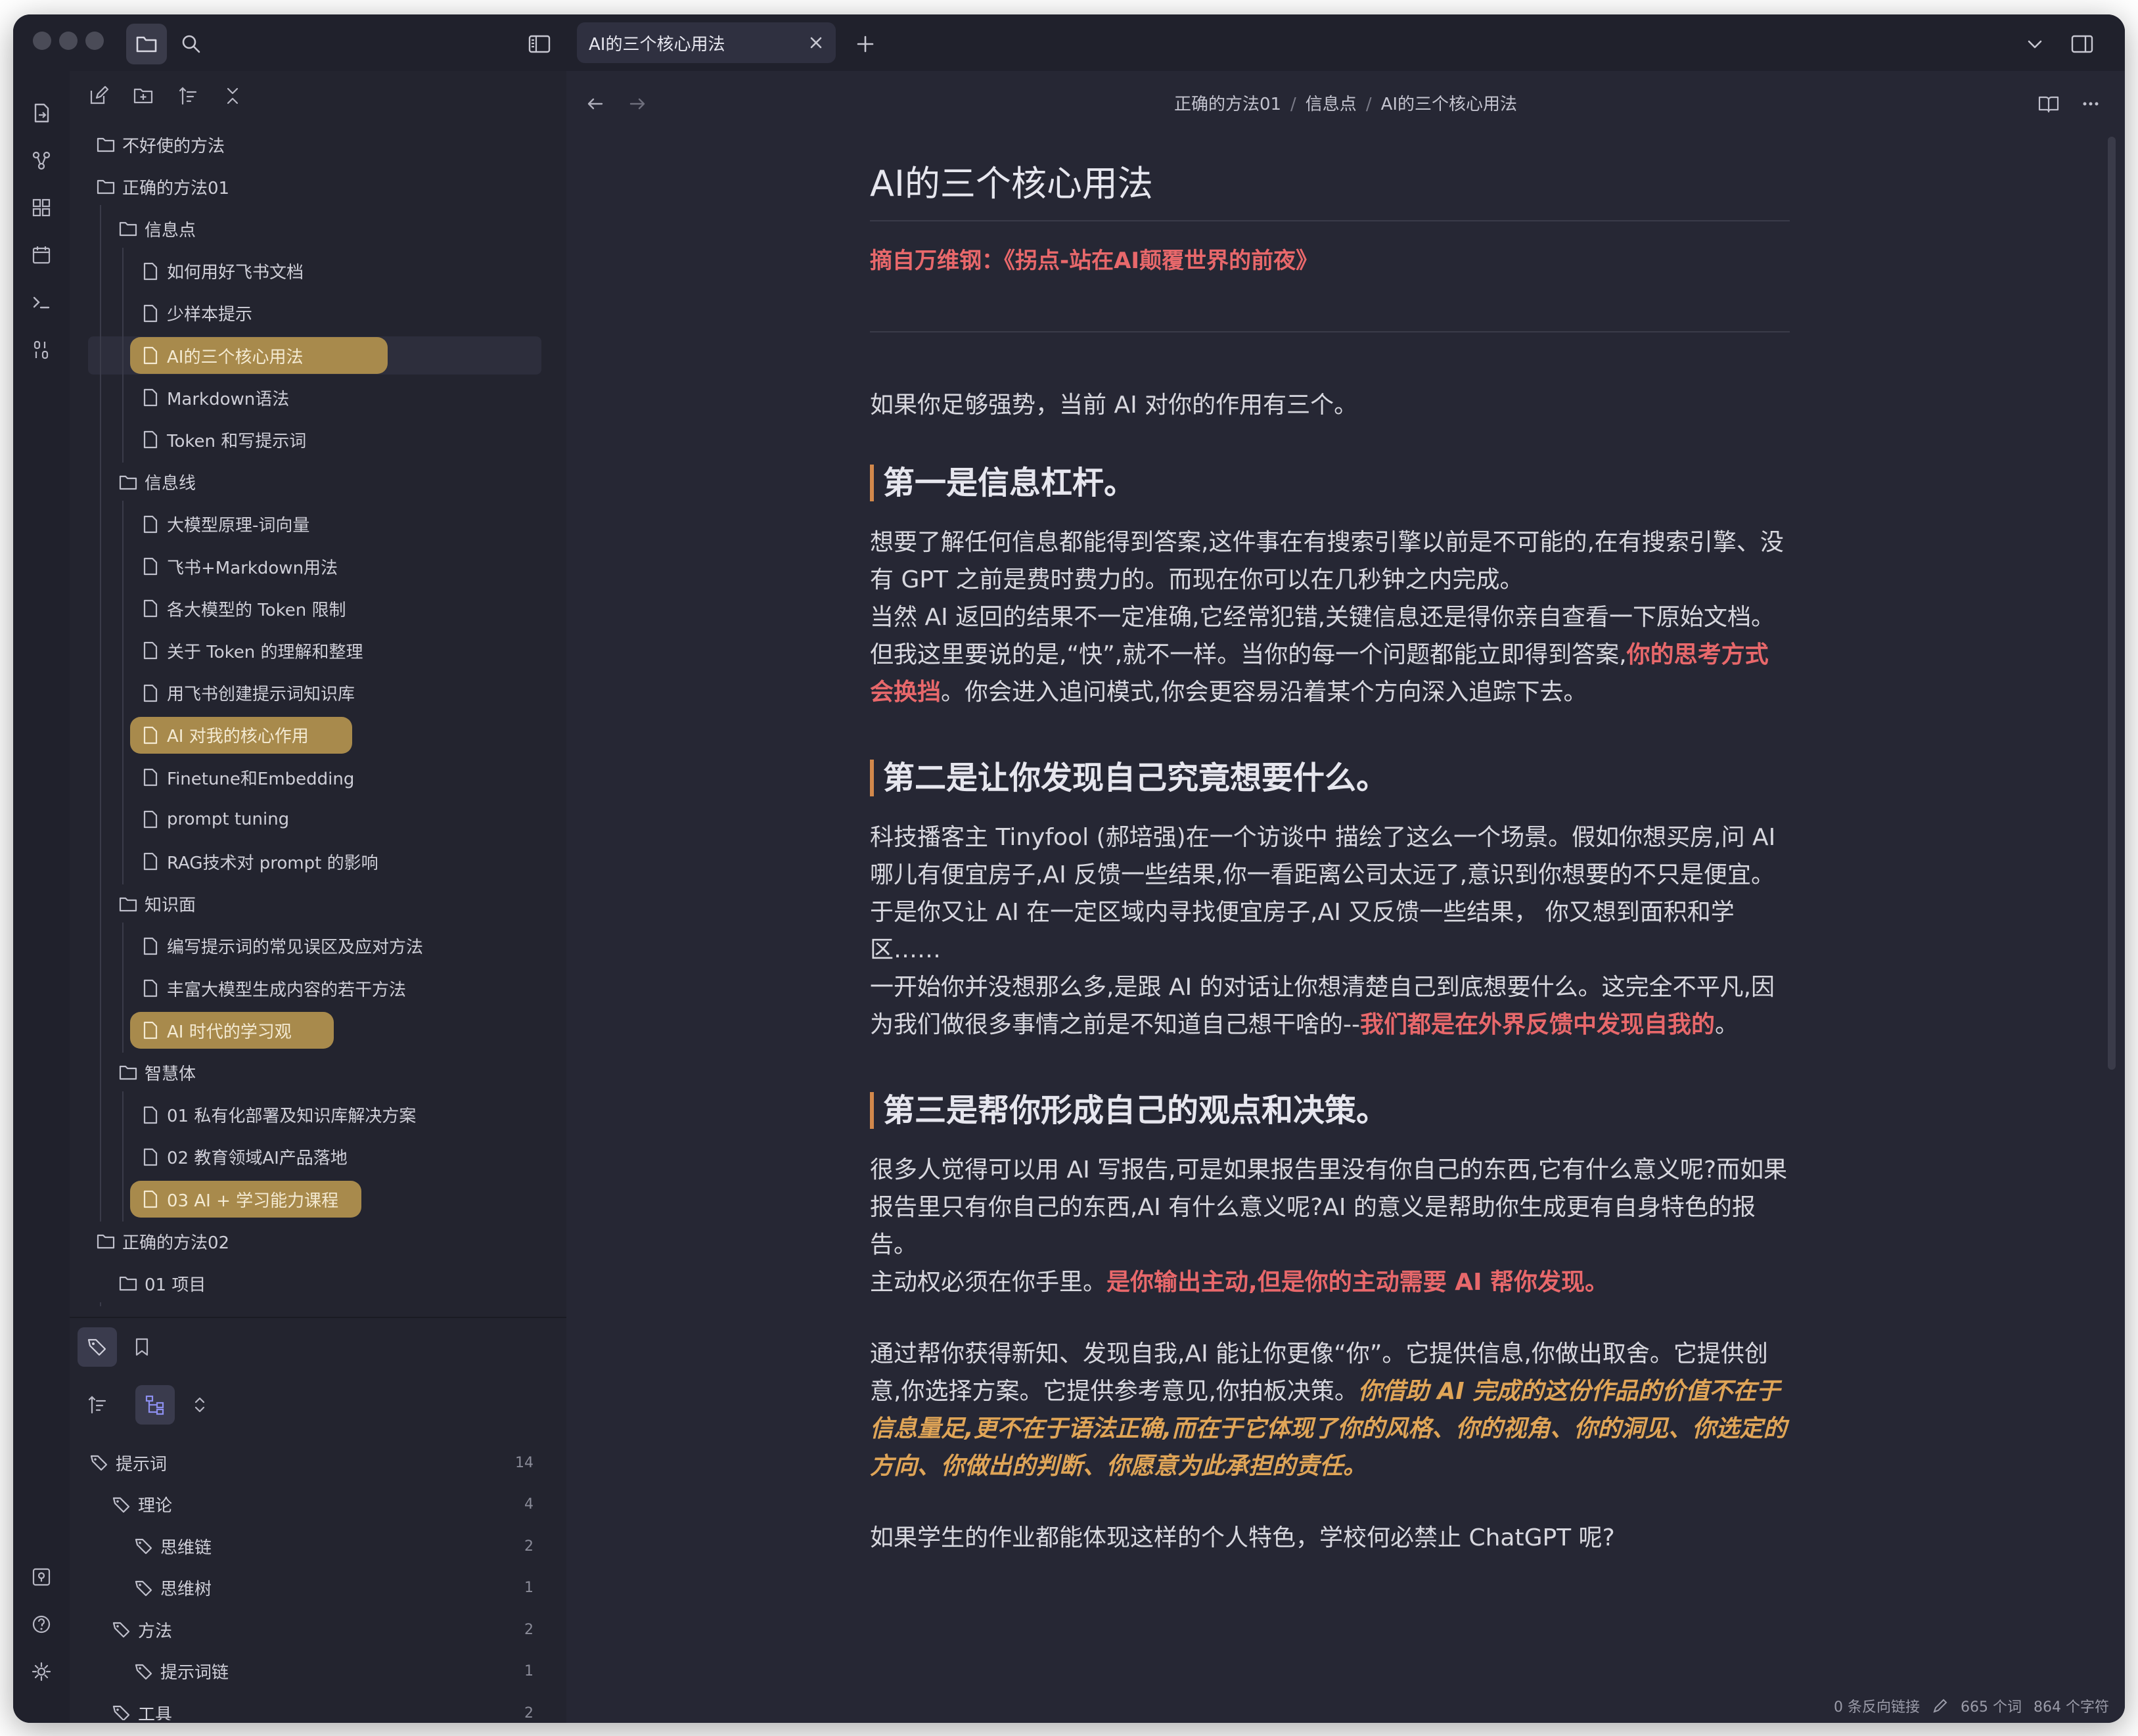  Describe the element at coordinates (97, 1347) in the screenshot. I see `tags-view-button` at that location.